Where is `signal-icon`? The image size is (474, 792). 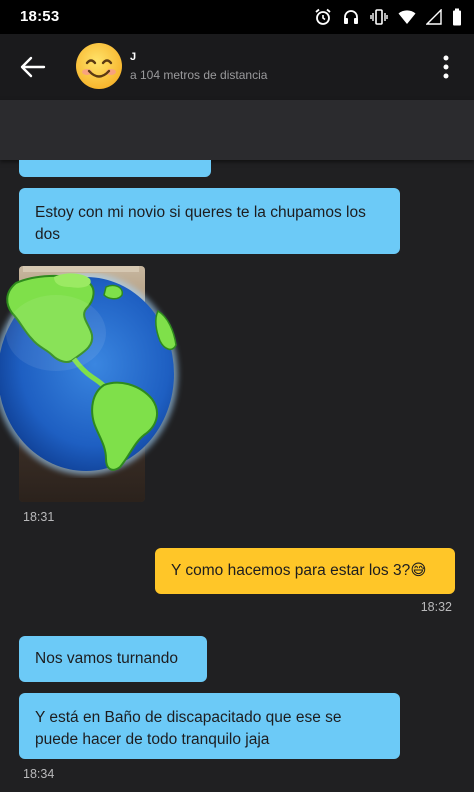
signal-icon is located at coordinates (434, 17).